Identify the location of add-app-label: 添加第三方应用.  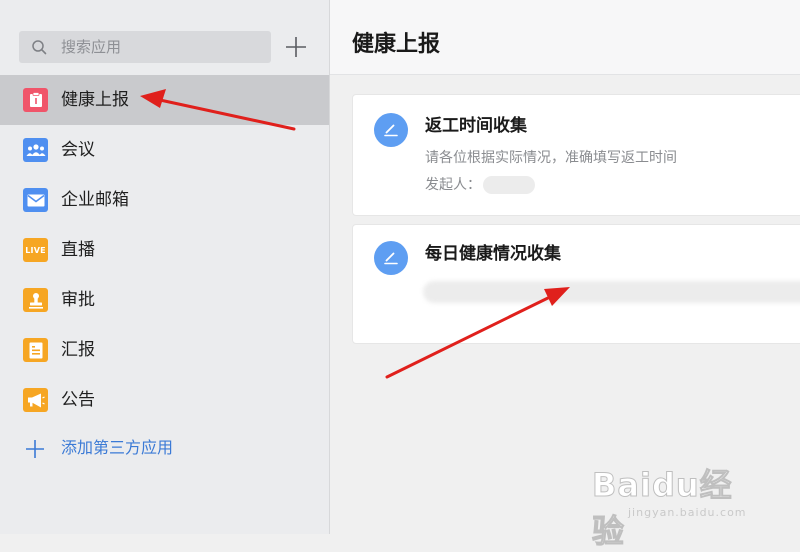
(117, 447).